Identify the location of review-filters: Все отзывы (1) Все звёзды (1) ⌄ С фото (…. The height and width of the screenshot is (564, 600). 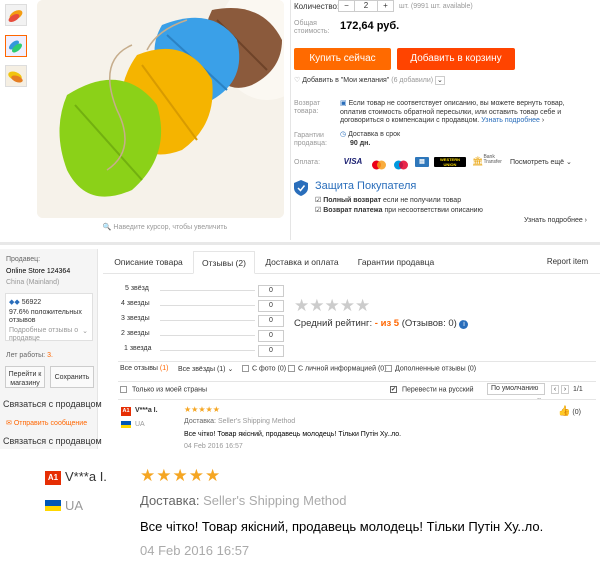
(358, 371).